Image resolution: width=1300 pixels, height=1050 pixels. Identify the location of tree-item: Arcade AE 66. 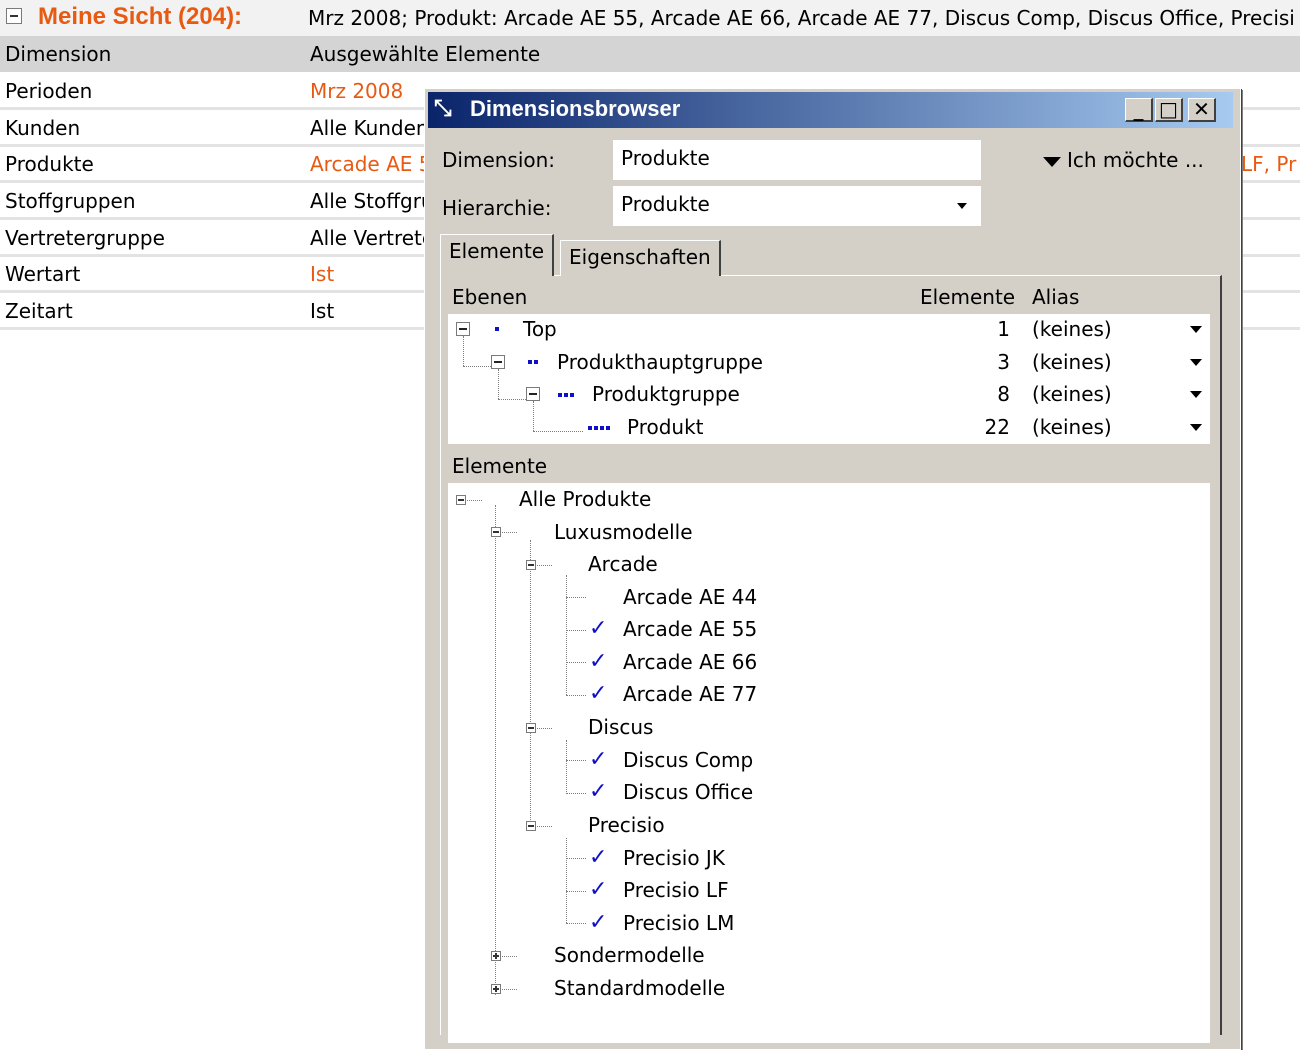
(690, 662).